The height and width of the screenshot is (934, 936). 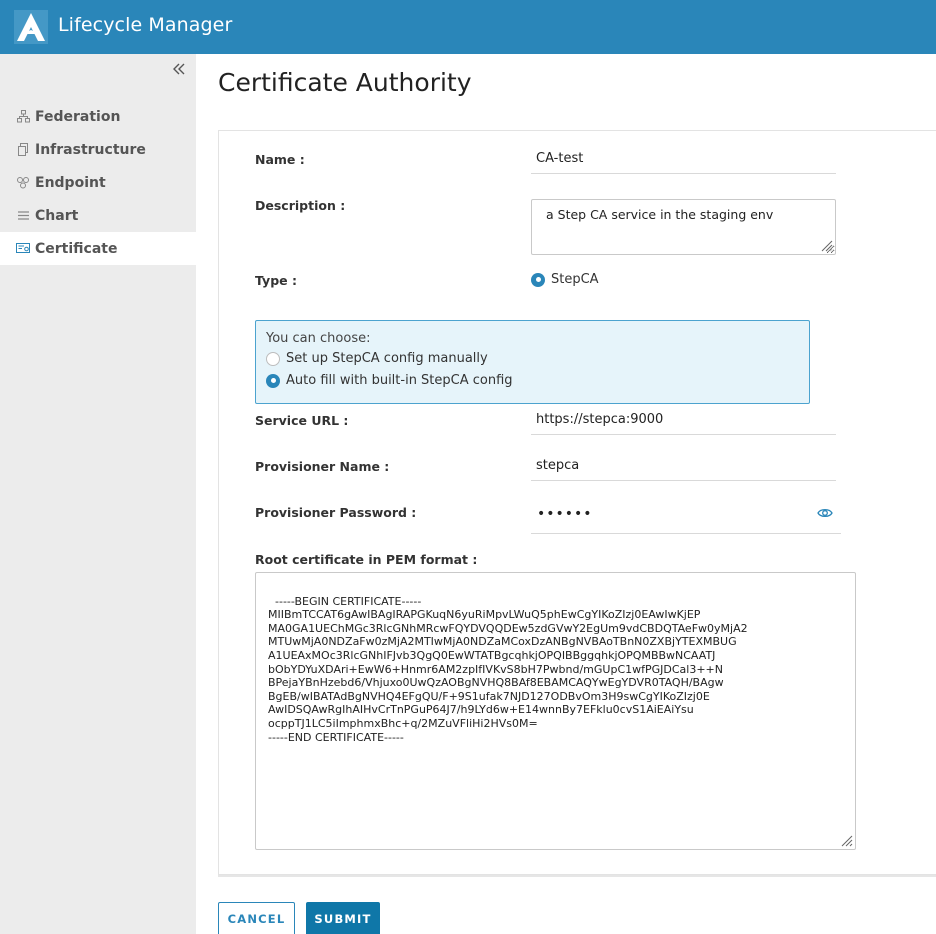 I want to click on sidebar-item-federation: Federation, so click(x=98, y=116).